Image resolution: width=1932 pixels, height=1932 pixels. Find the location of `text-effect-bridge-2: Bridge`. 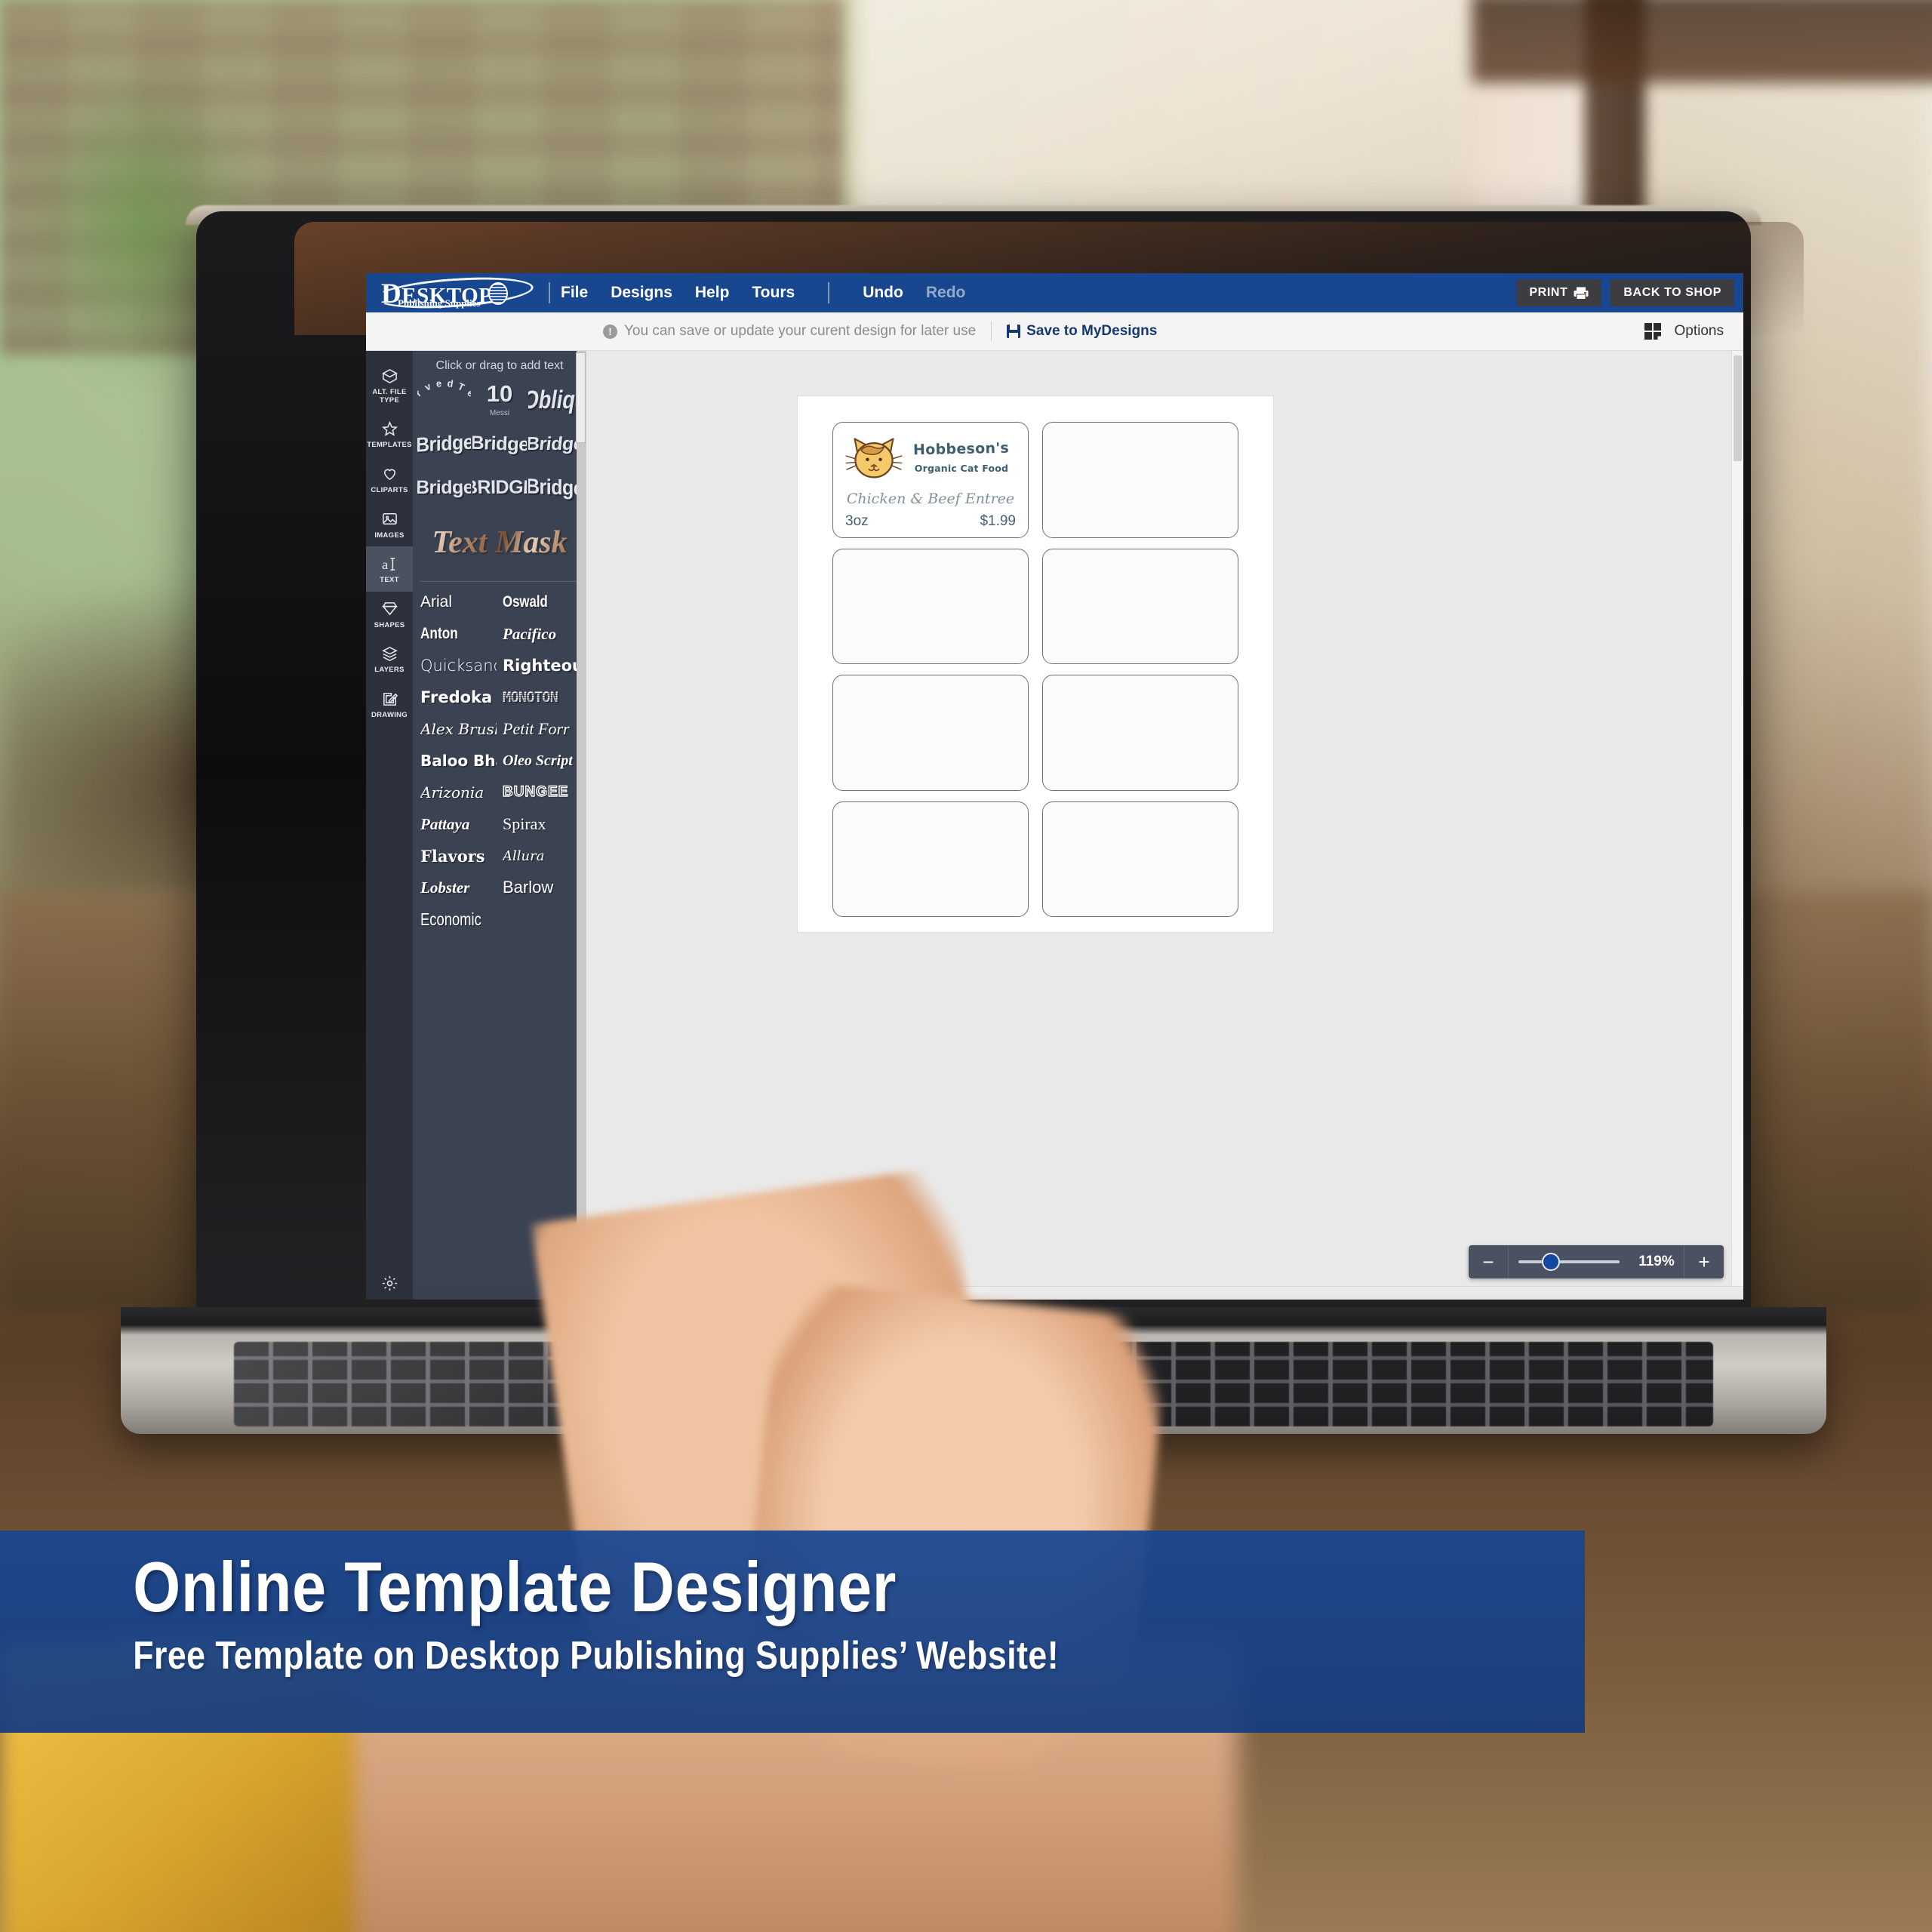

text-effect-bridge-2: Bridge is located at coordinates (499, 444).